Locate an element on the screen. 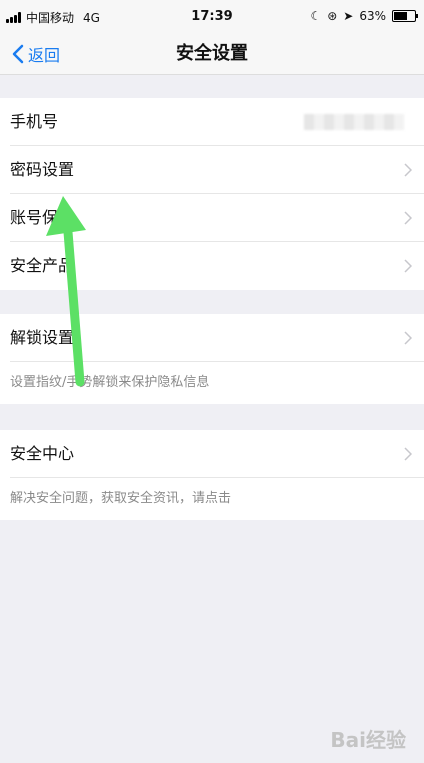 The width and height of the screenshot is (424, 763). annotation-arrow is located at coordinates (66, 291).